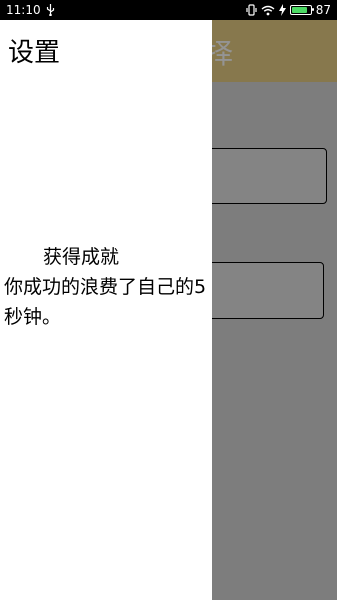  I want to click on achievement-message: 获得成就 你成功的浪费了自己的5秒钟。, so click(106, 287).